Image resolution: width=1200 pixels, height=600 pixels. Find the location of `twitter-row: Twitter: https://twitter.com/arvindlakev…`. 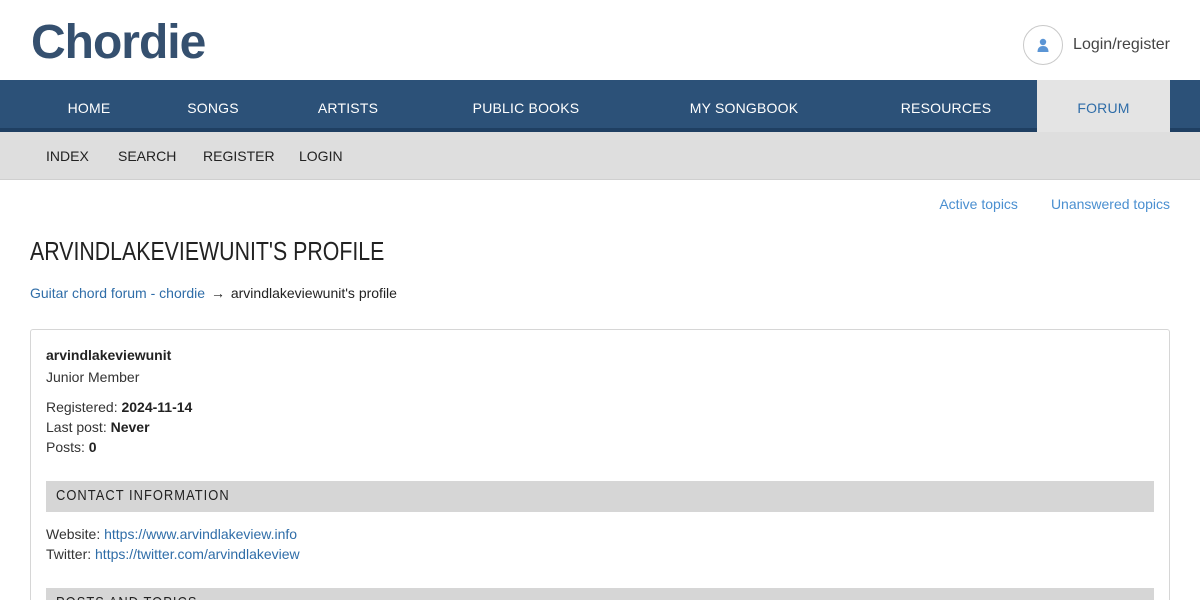

twitter-row: Twitter: https://twitter.com/arvindlakev… is located at coordinates (173, 554).